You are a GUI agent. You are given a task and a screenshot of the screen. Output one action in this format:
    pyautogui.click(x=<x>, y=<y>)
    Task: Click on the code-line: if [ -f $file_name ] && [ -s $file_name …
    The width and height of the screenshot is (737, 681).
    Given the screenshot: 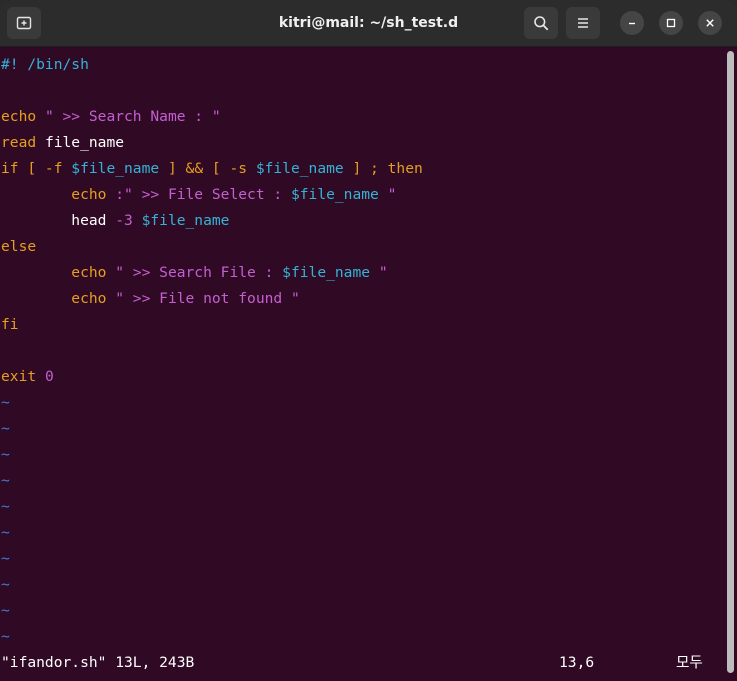 What is the action you would take?
    pyautogui.click(x=212, y=169)
    